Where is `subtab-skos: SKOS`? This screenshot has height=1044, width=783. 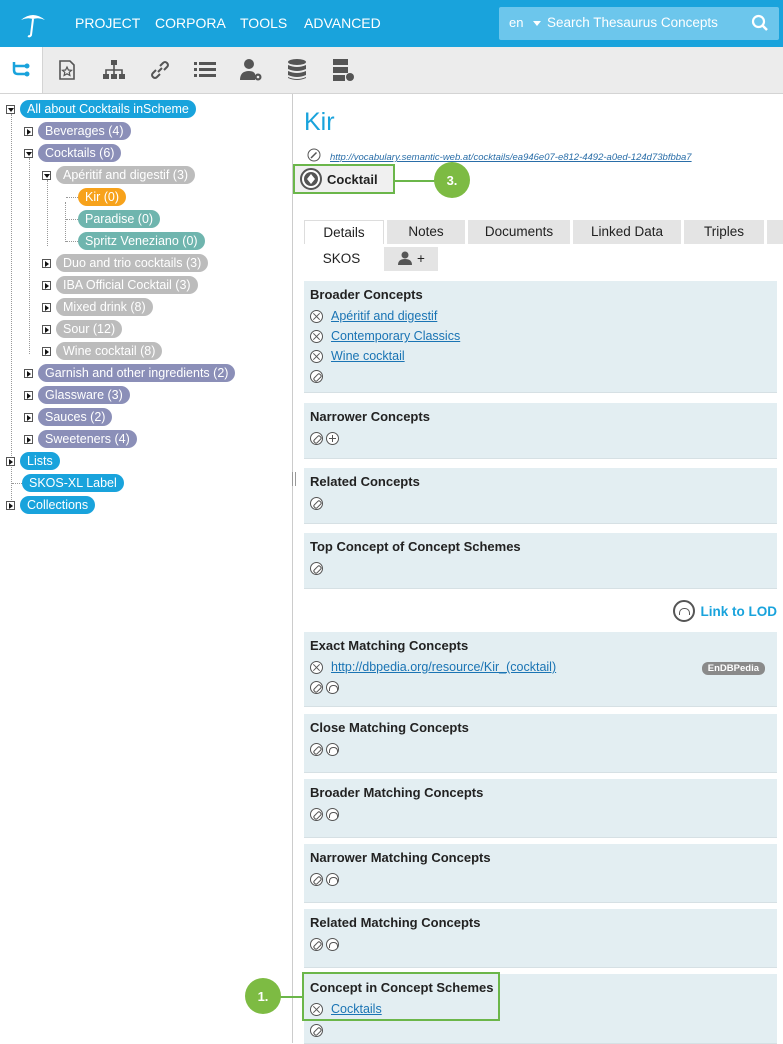 subtab-skos: SKOS is located at coordinates (341, 259).